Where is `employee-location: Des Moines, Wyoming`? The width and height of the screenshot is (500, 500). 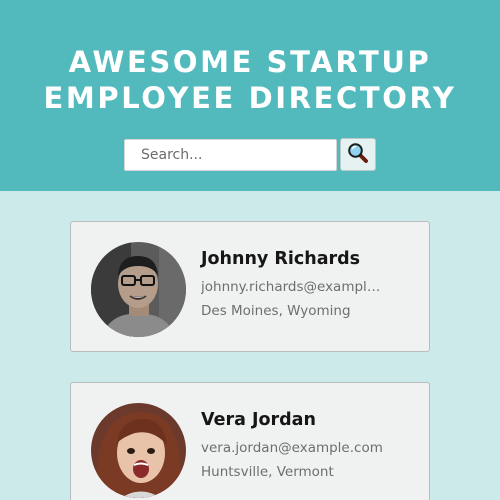
employee-location: Des Moines, Wyoming is located at coordinates (276, 311).